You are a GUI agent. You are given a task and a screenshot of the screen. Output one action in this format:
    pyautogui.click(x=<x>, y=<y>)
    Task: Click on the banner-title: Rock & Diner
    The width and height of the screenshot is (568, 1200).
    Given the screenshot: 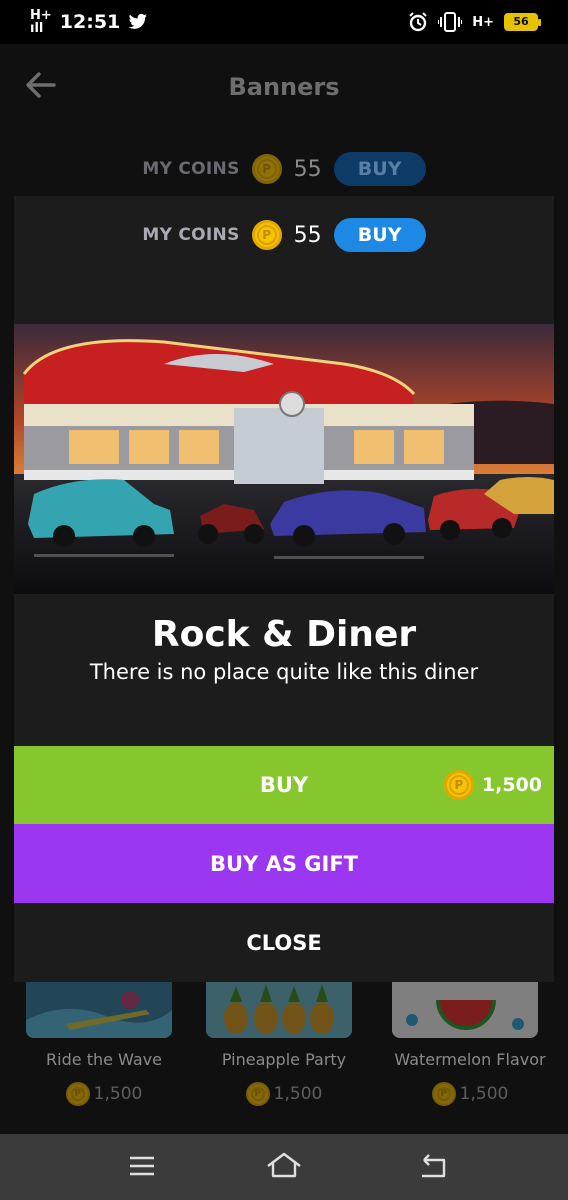 What is the action you would take?
    pyautogui.click(x=284, y=634)
    